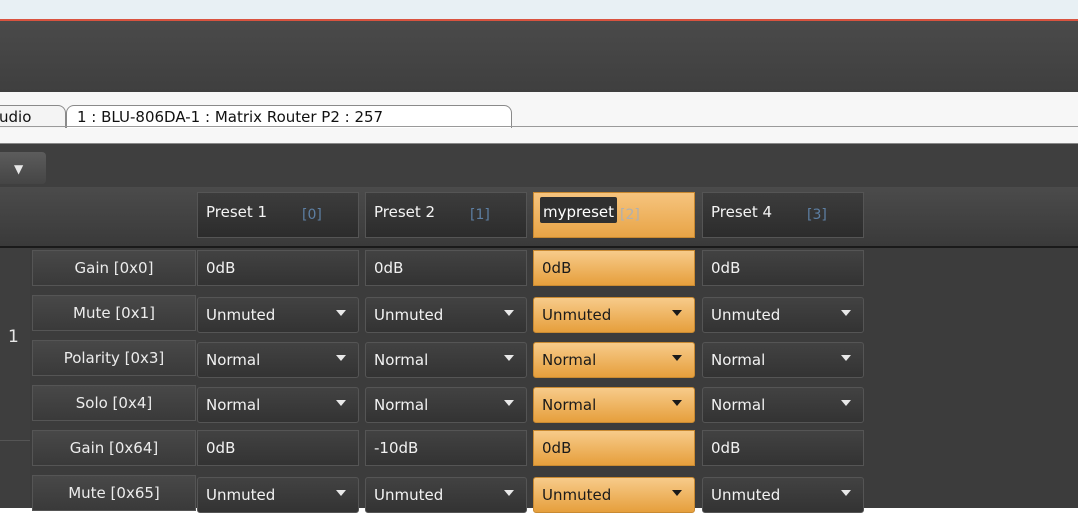 The height and width of the screenshot is (513, 1078). I want to click on tab-underline, so click(539, 126).